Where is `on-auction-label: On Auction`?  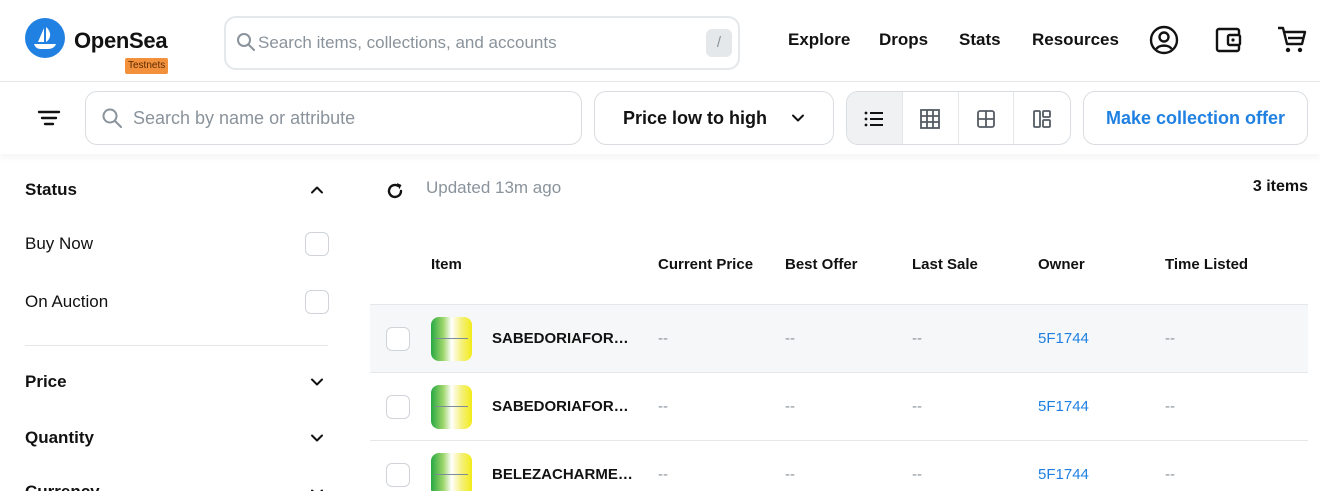 on-auction-label: On Auction is located at coordinates (67, 301).